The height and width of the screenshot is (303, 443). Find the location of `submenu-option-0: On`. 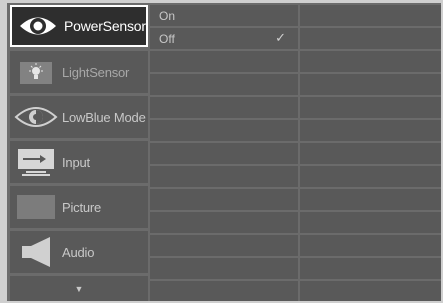

submenu-option-0: On is located at coordinates (224, 15).